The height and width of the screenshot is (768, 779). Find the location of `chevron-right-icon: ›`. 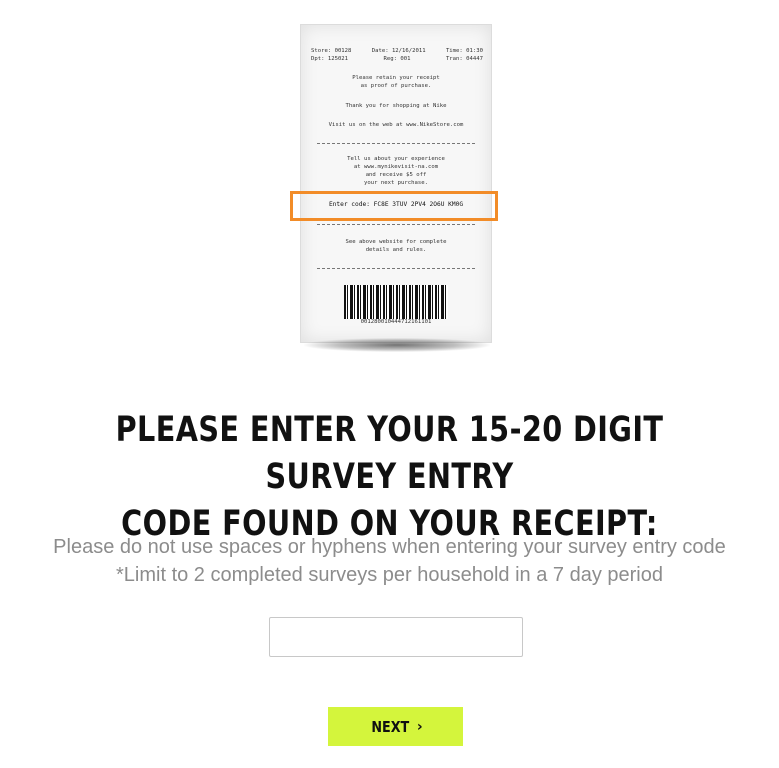

chevron-right-icon: › is located at coordinates (419, 726).